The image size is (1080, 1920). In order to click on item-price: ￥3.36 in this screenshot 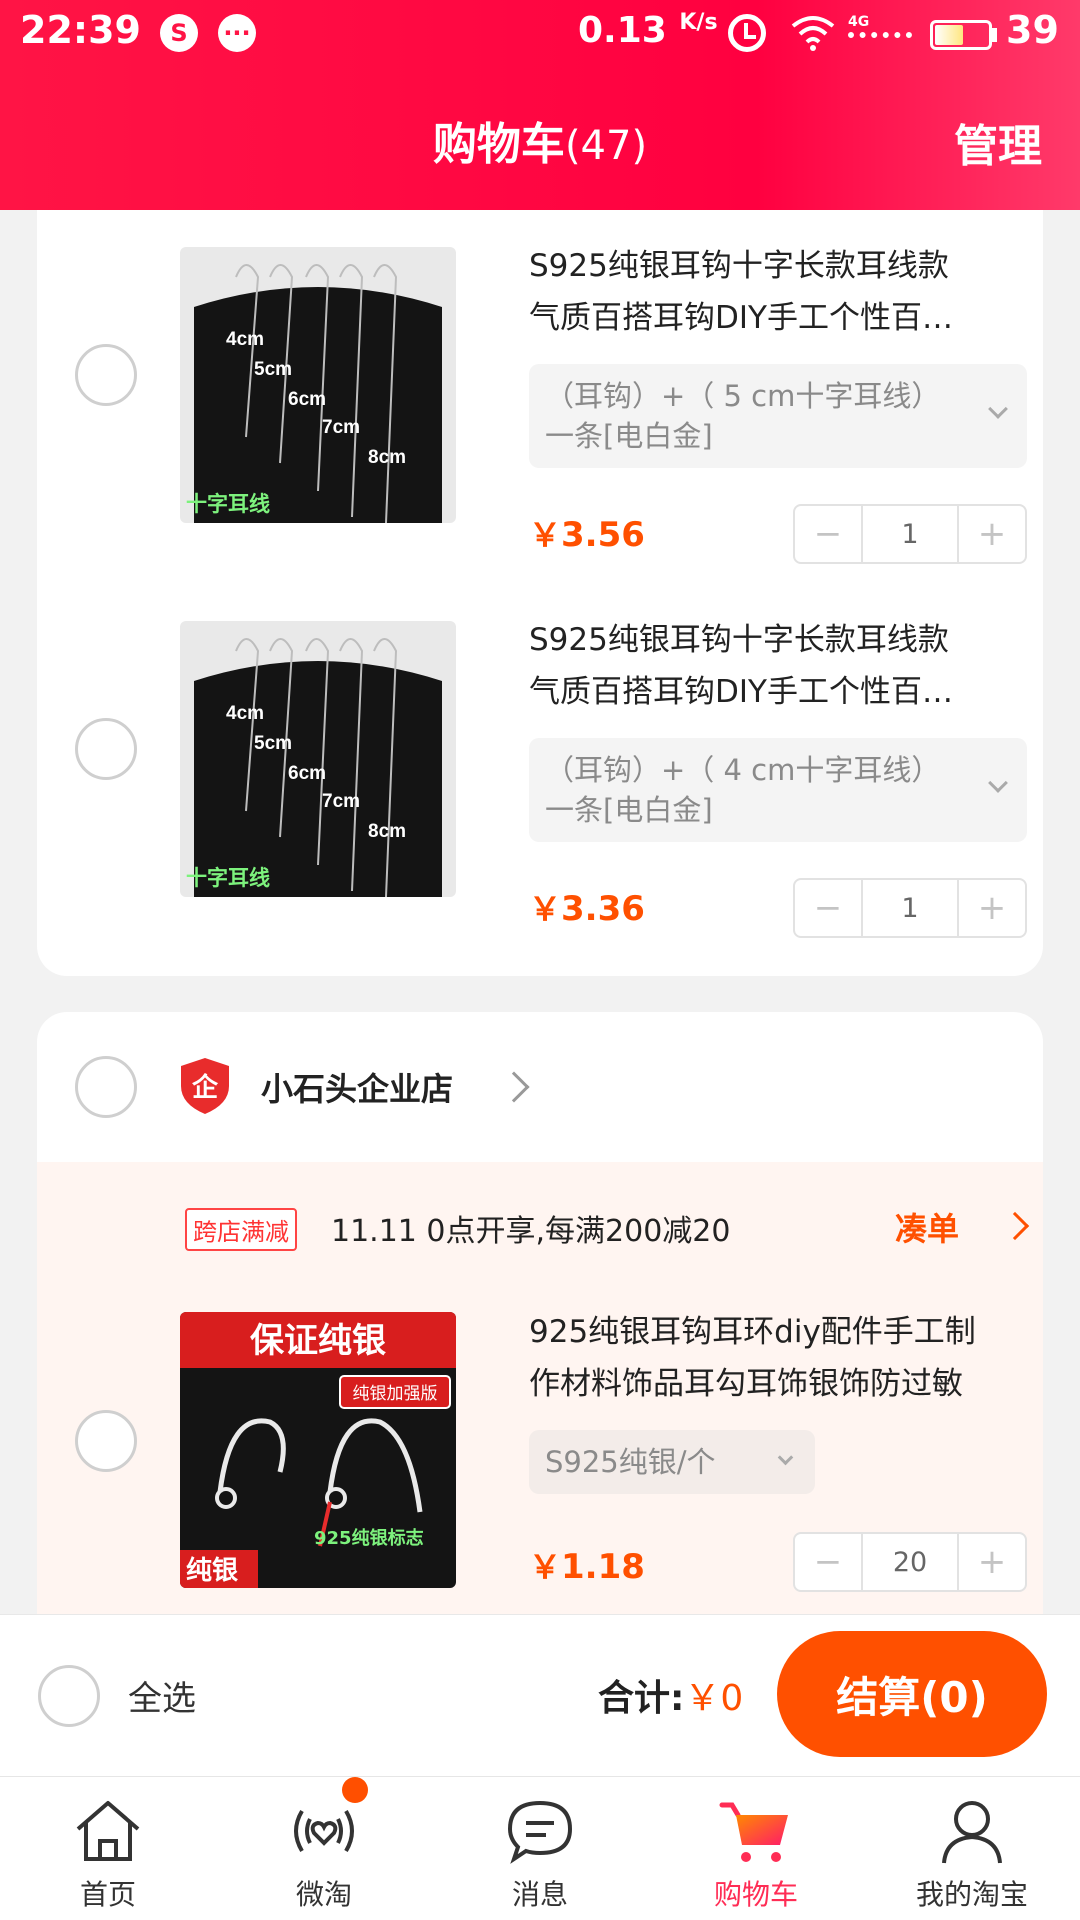, I will do `click(587, 909)`.